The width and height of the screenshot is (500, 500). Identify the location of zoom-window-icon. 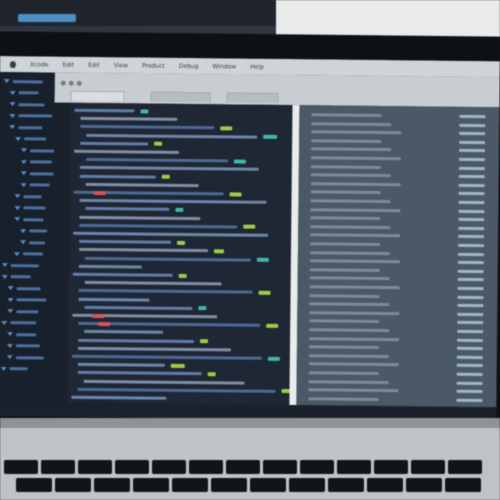
(79, 83).